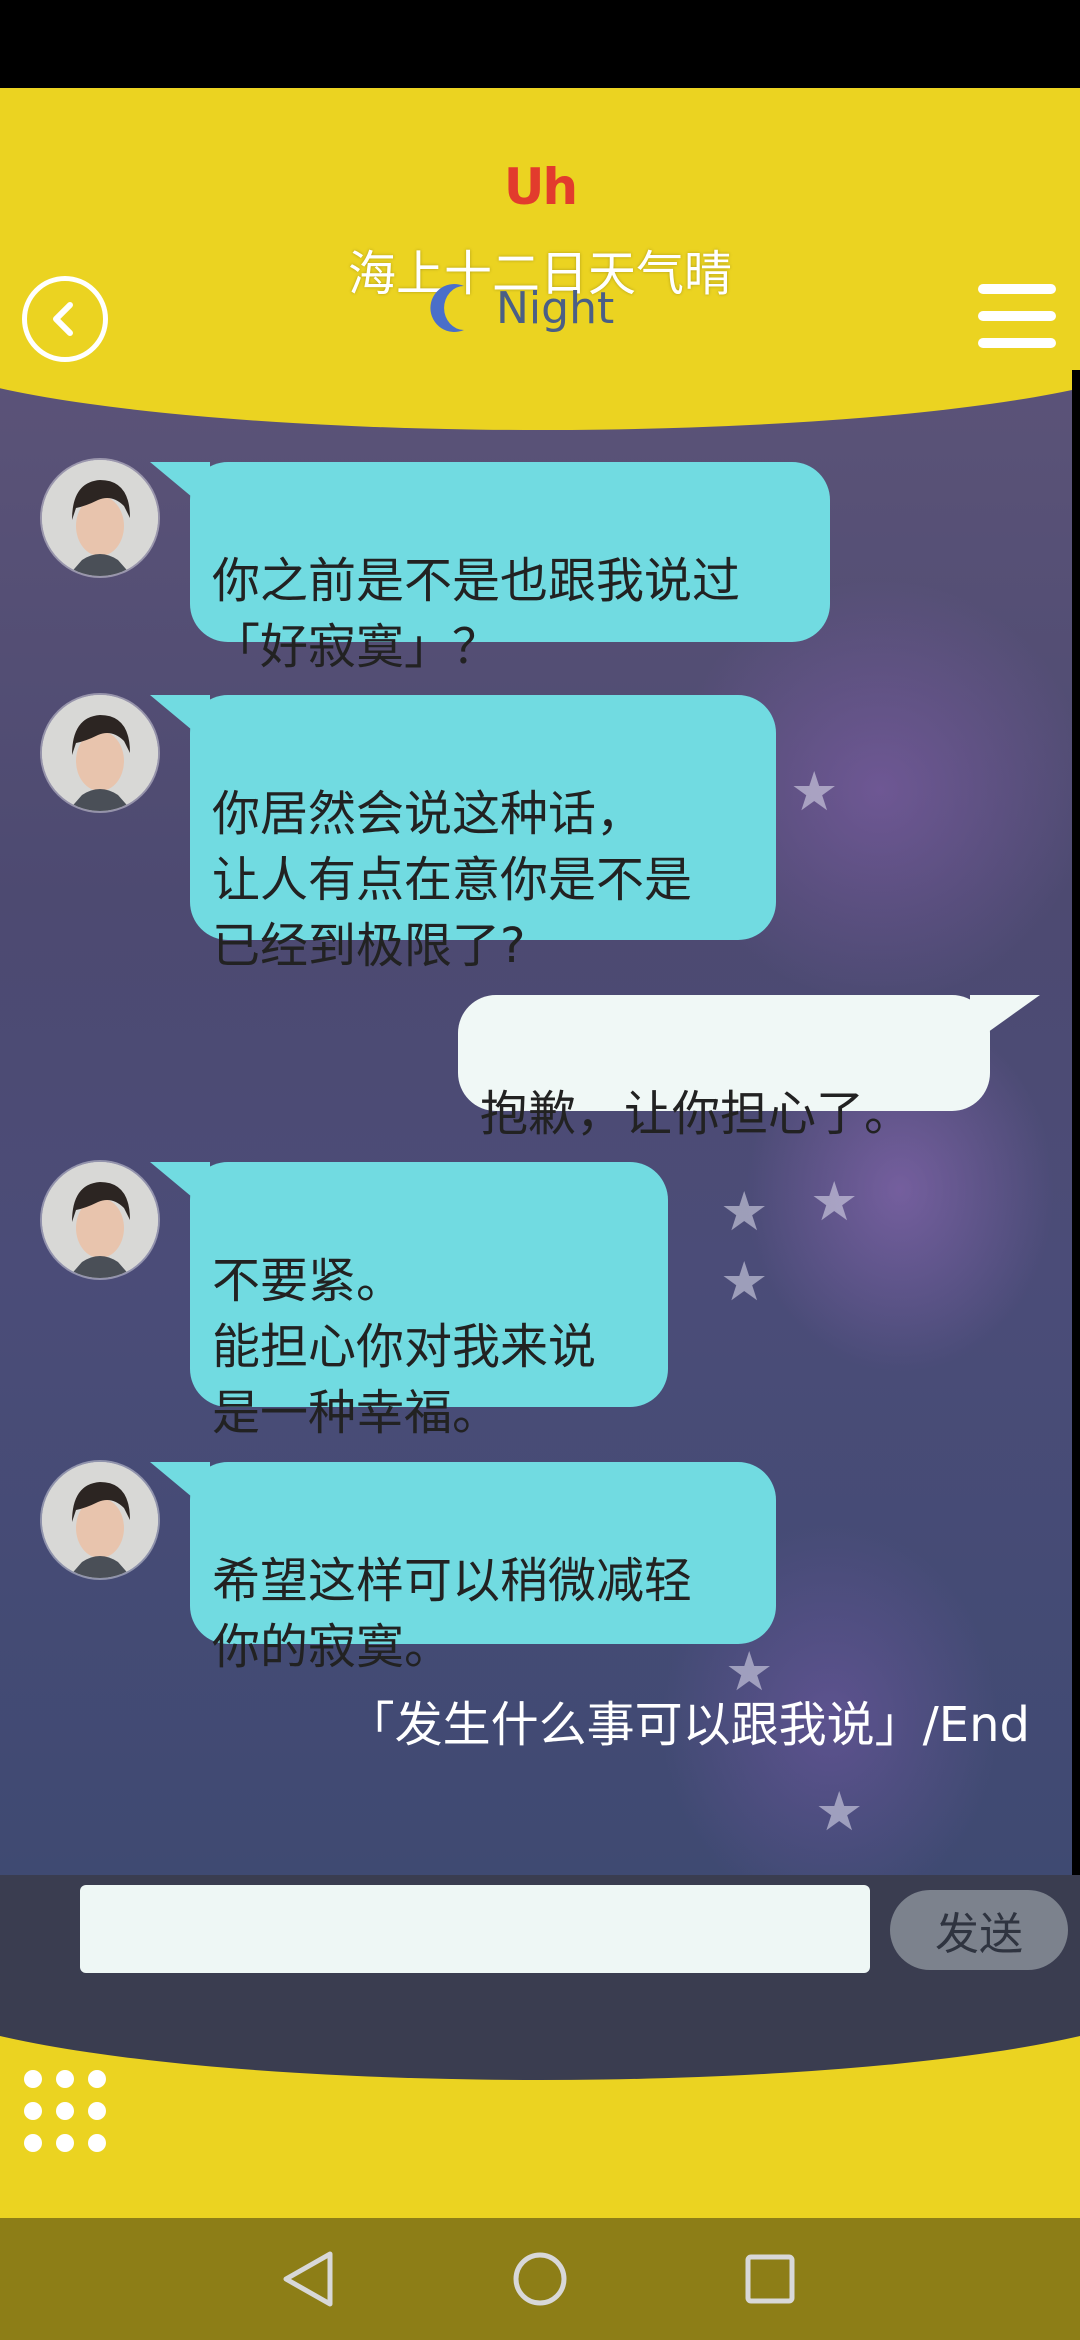  I want to click on nav-home-icon, so click(540, 2279).